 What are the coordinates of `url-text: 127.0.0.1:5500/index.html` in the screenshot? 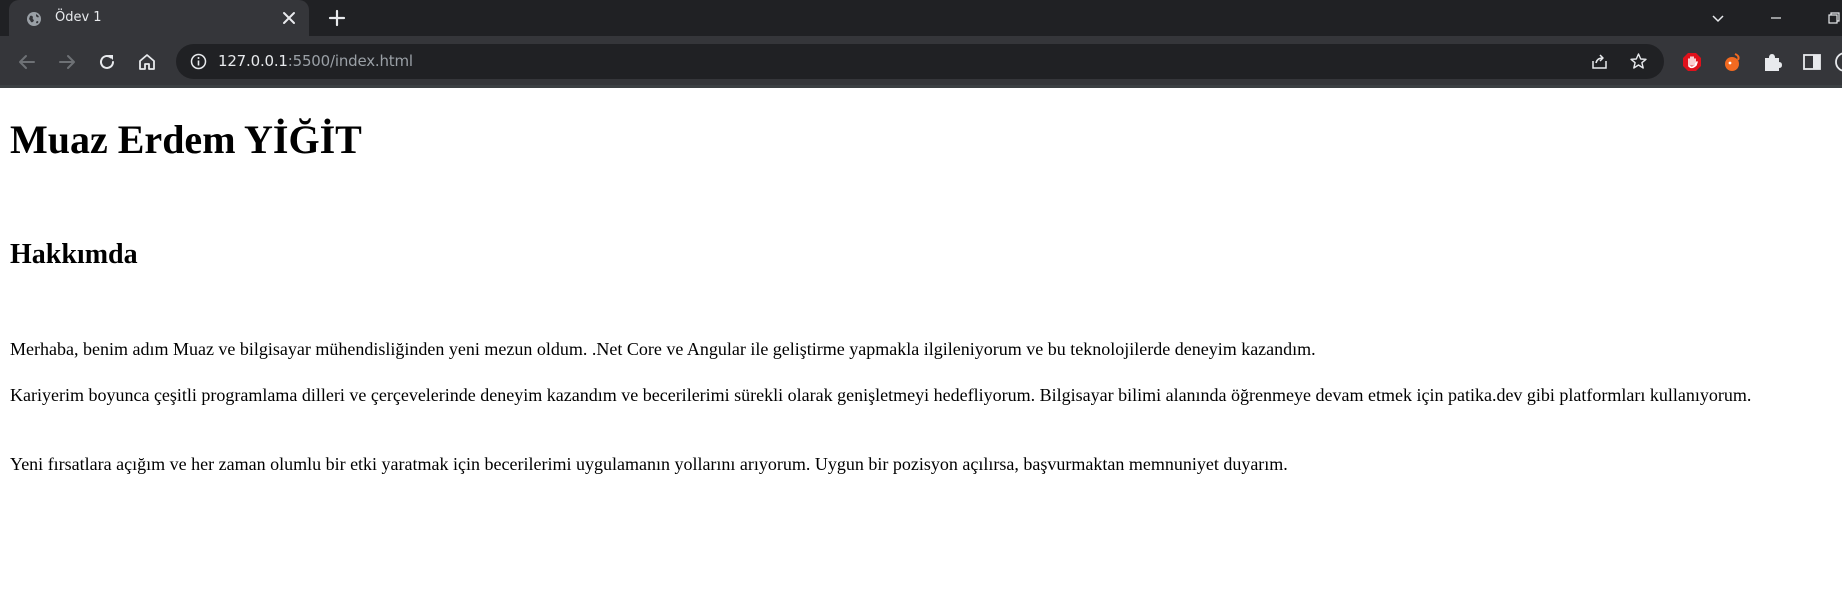 It's located at (315, 61).